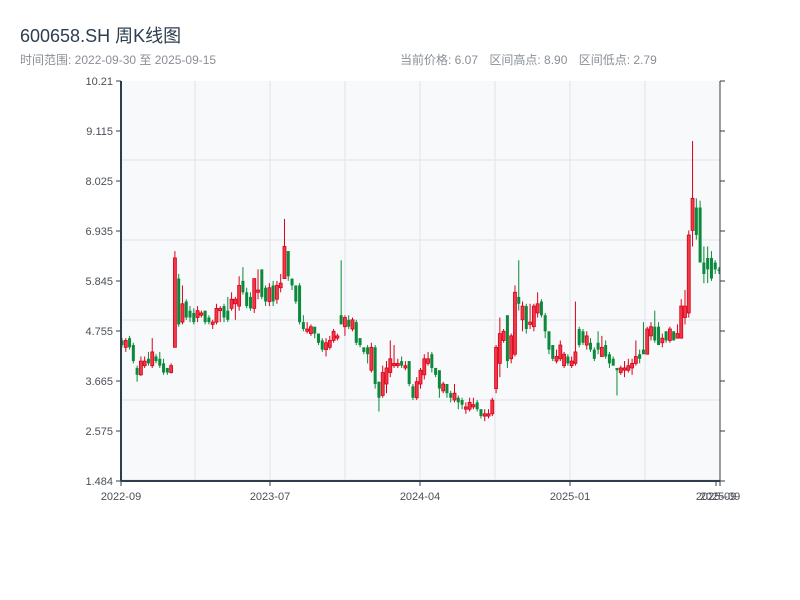 This screenshot has width=800, height=600. Describe the element at coordinates (99, 482) in the screenshot. I see `y-tick-label: 1.484` at that location.